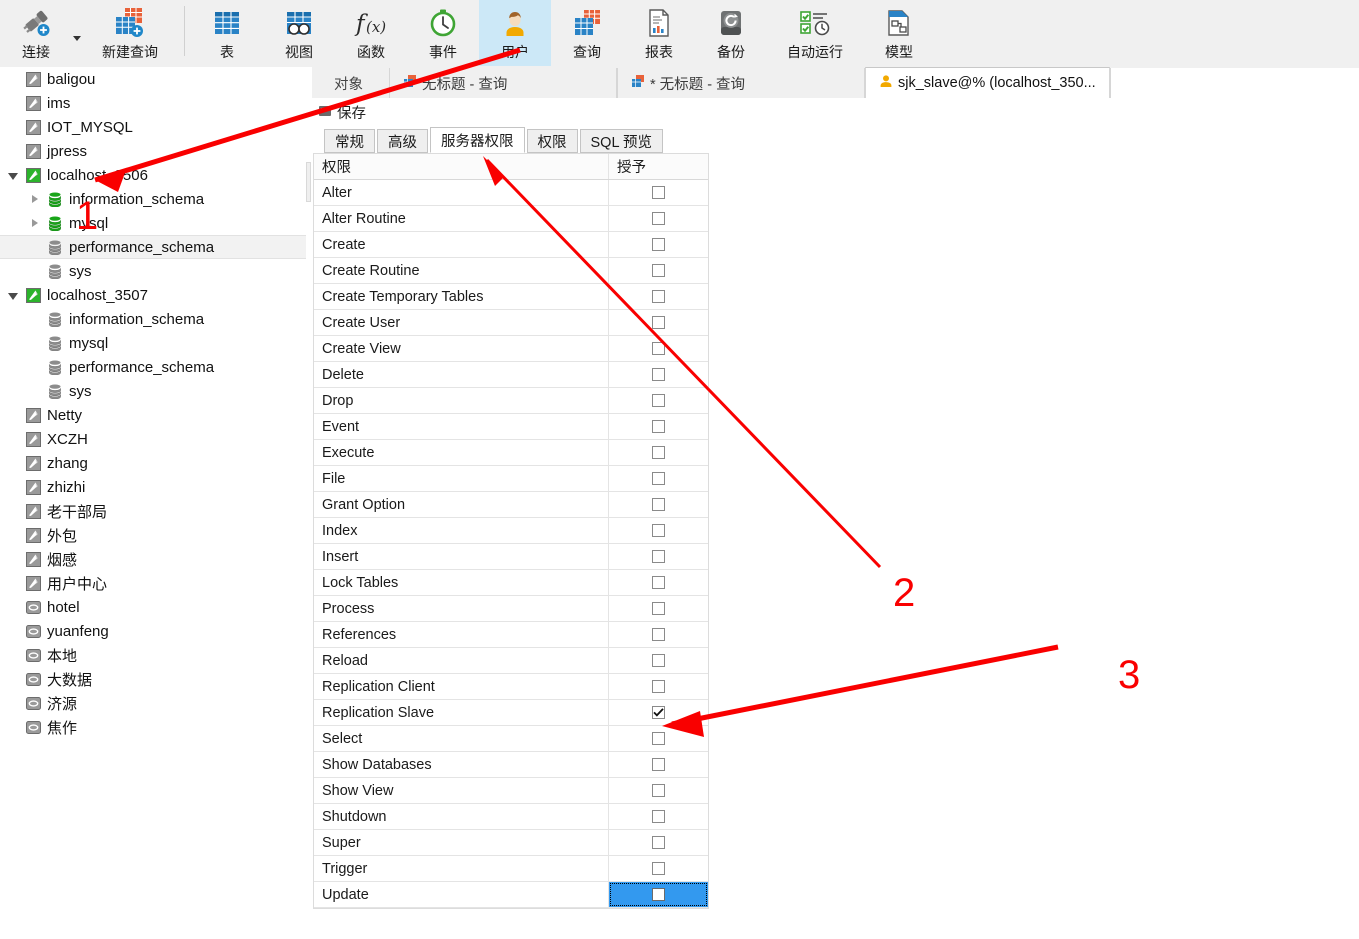 This screenshot has width=1359, height=939. Describe the element at coordinates (153, 151) in the screenshot. I see `tree-item-jpress: jpress` at that location.